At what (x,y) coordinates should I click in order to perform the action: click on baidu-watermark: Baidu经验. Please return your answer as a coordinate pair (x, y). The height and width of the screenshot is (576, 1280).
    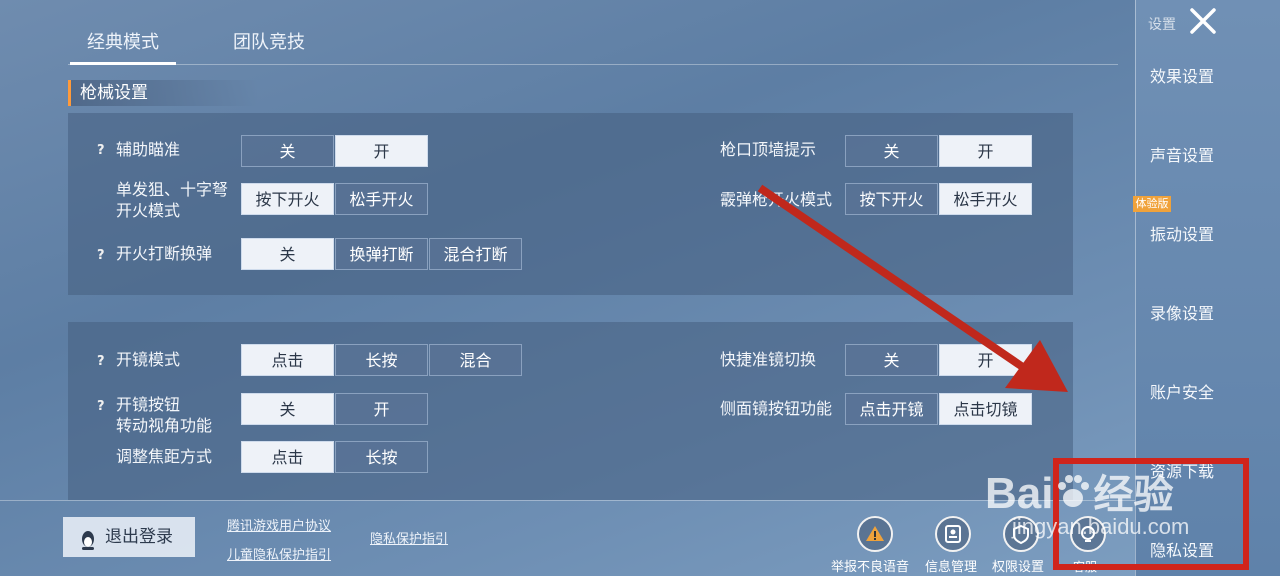
    Looking at the image, I should click on (1079, 491).